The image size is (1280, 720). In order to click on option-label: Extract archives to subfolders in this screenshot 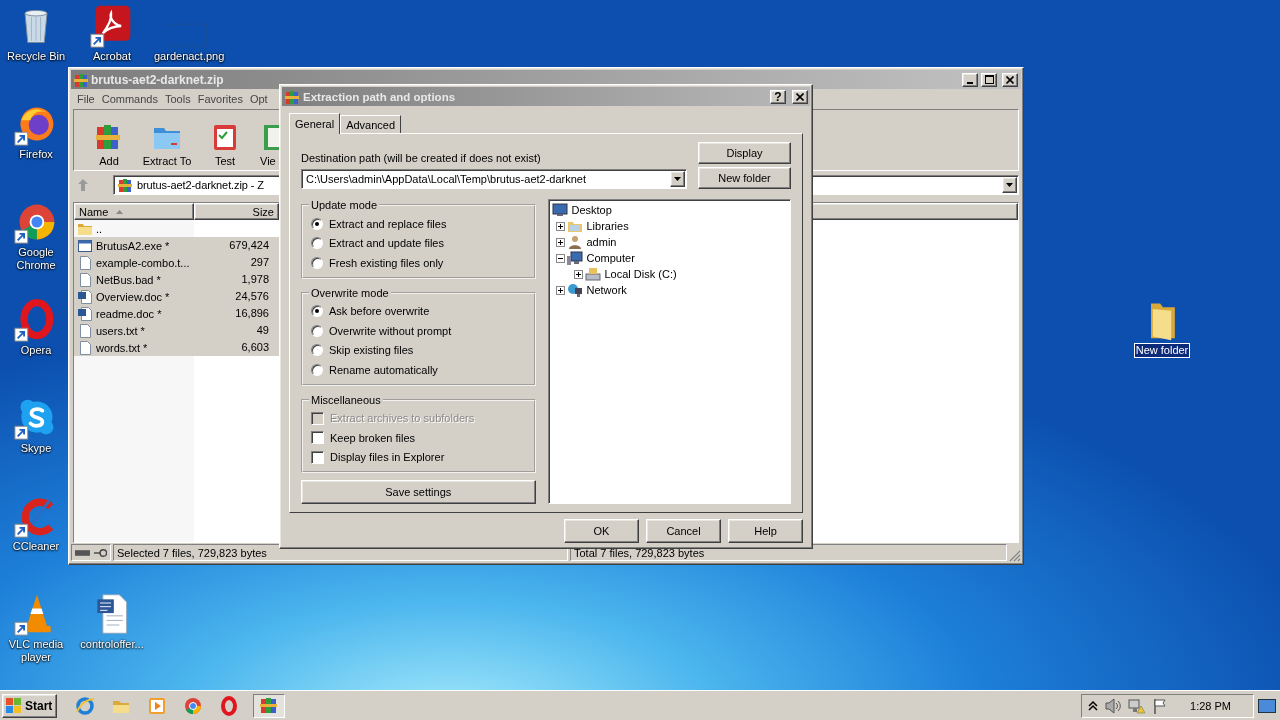, I will do `click(402, 418)`.